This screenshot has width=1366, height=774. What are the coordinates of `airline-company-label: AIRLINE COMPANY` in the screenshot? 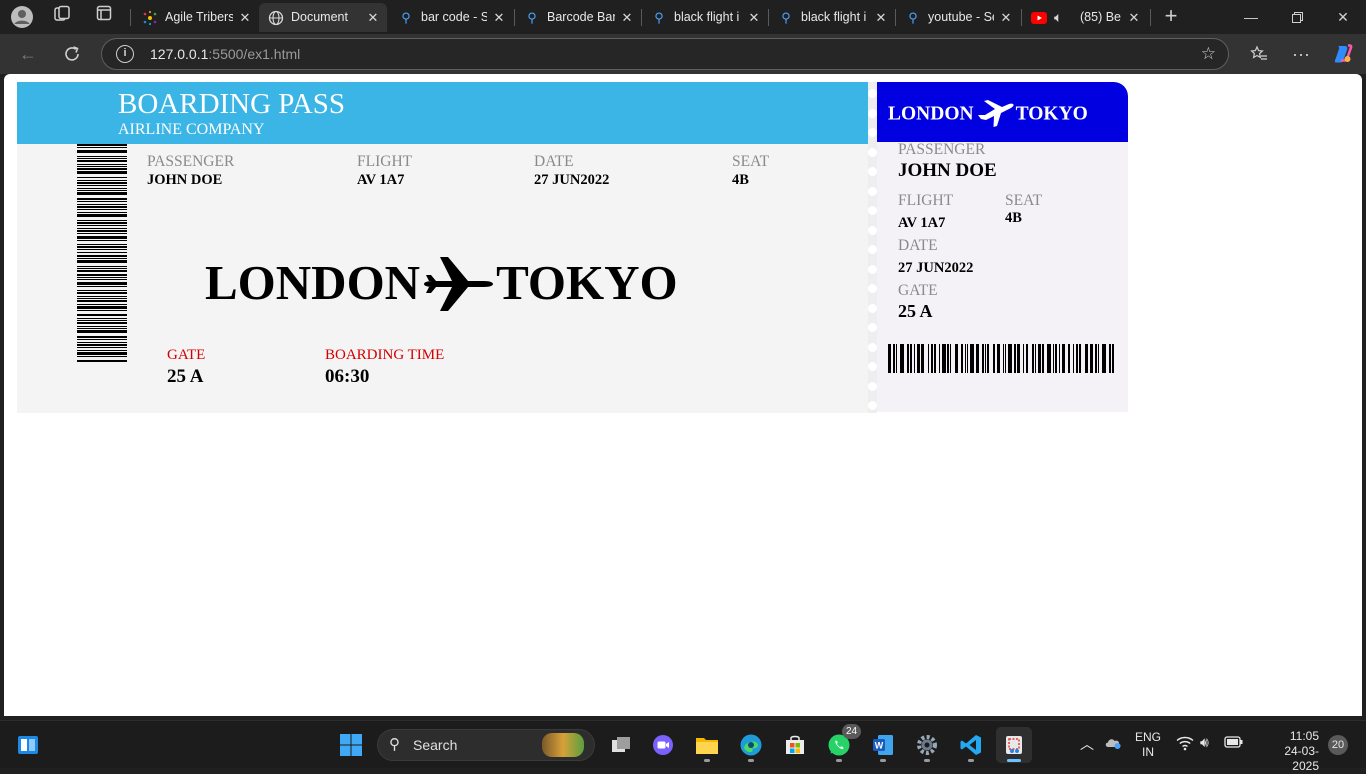 It's located at (191, 129).